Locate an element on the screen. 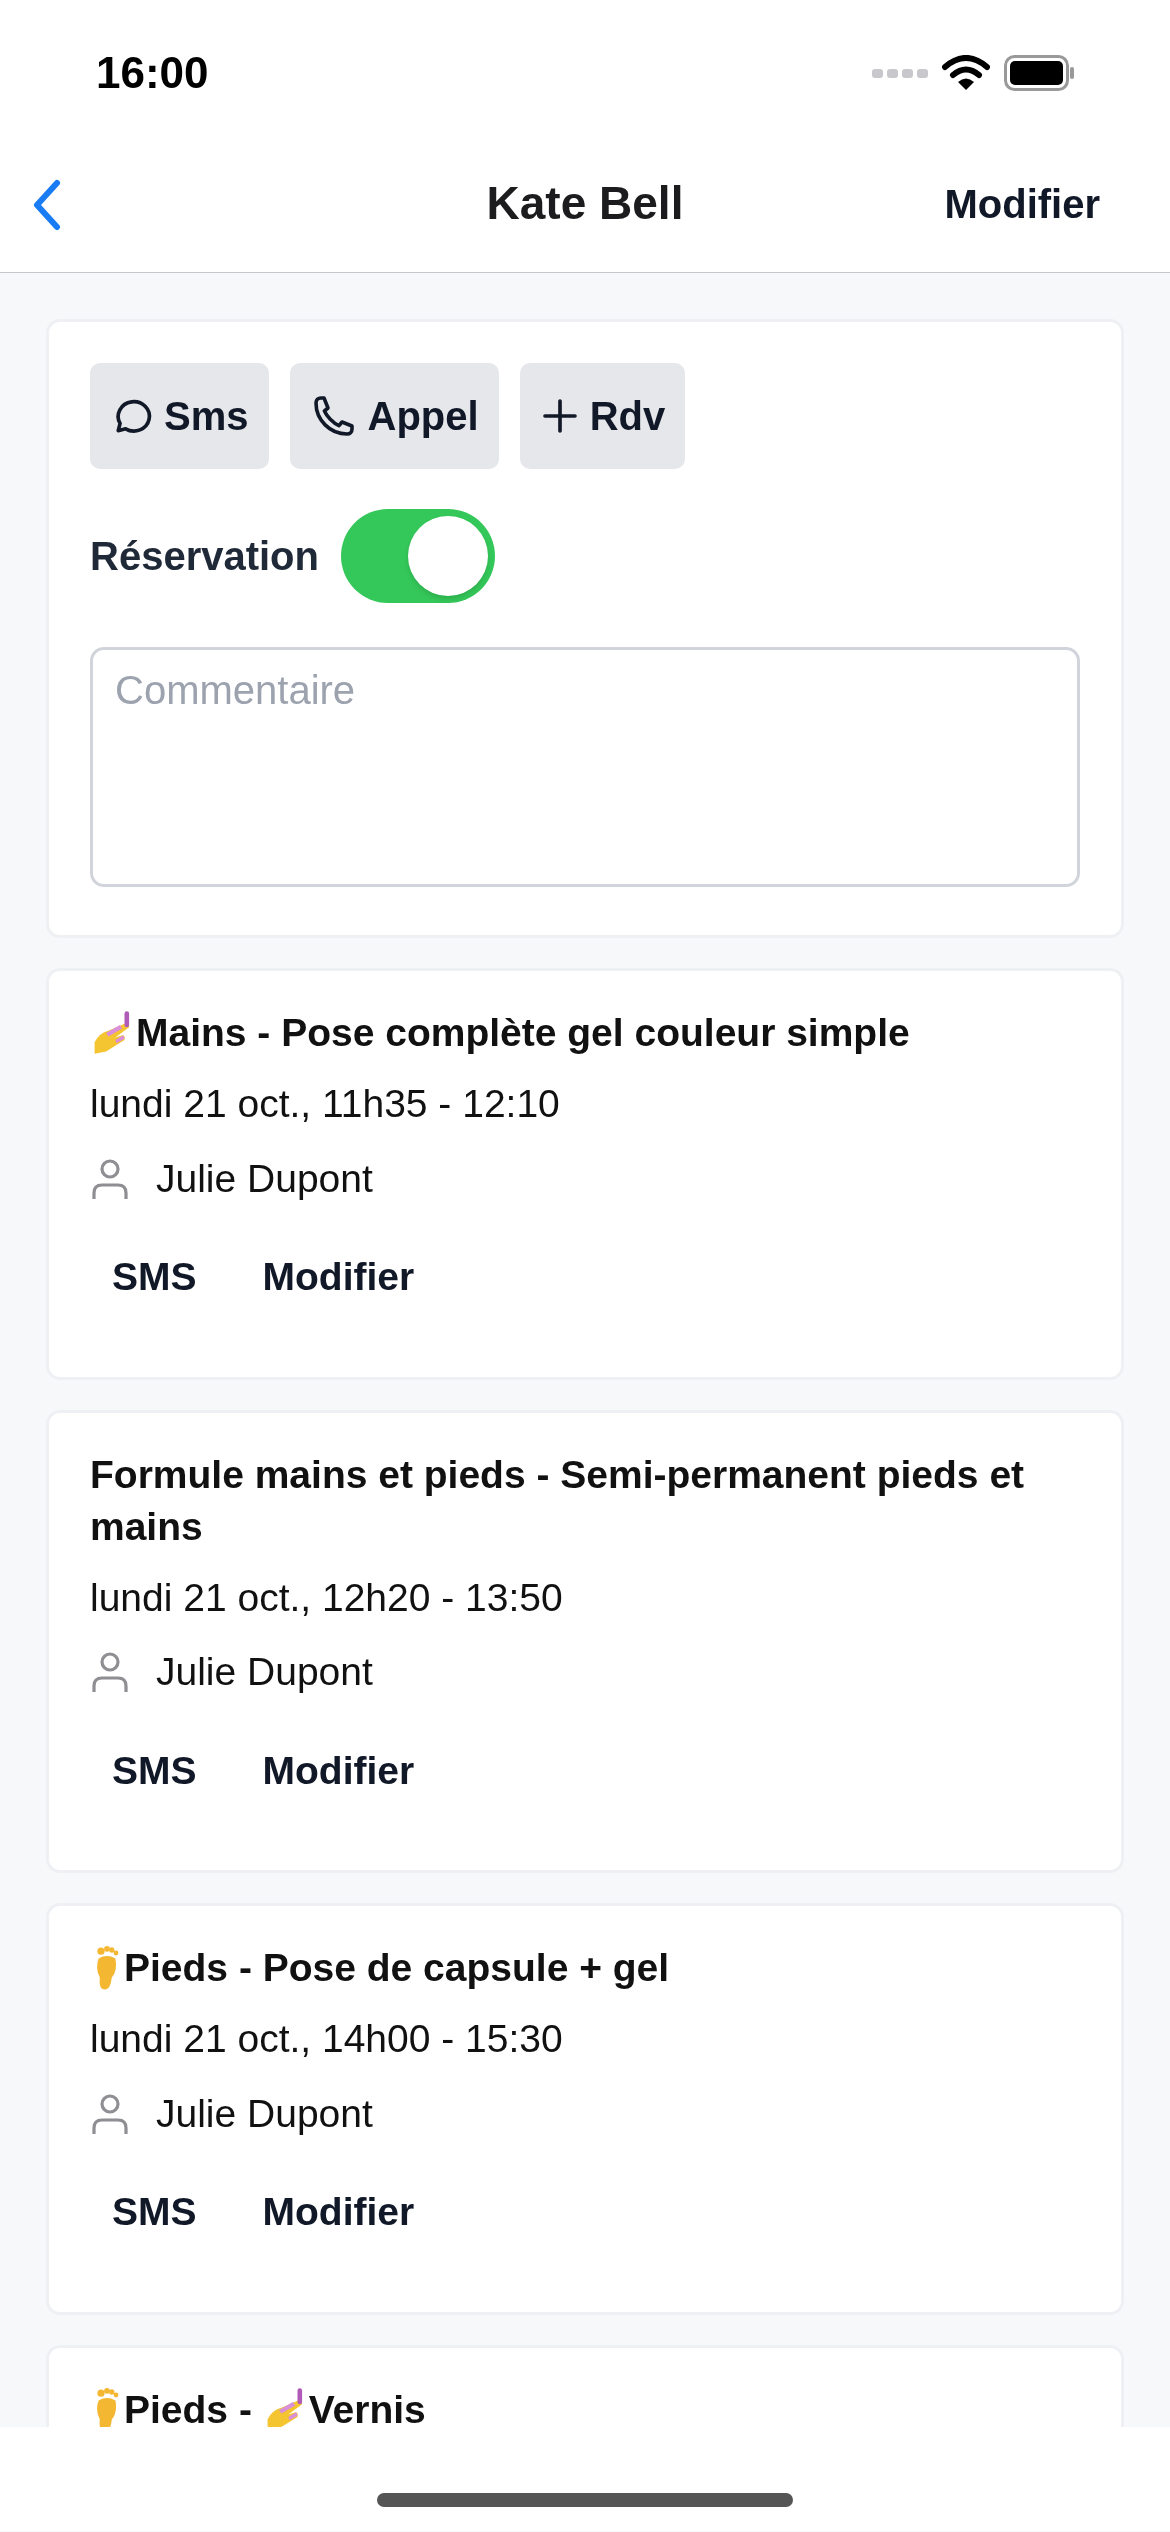 Image resolution: width=1170 pixels, height=2532 pixels. reservation-label: Réservation is located at coordinates (204, 556).